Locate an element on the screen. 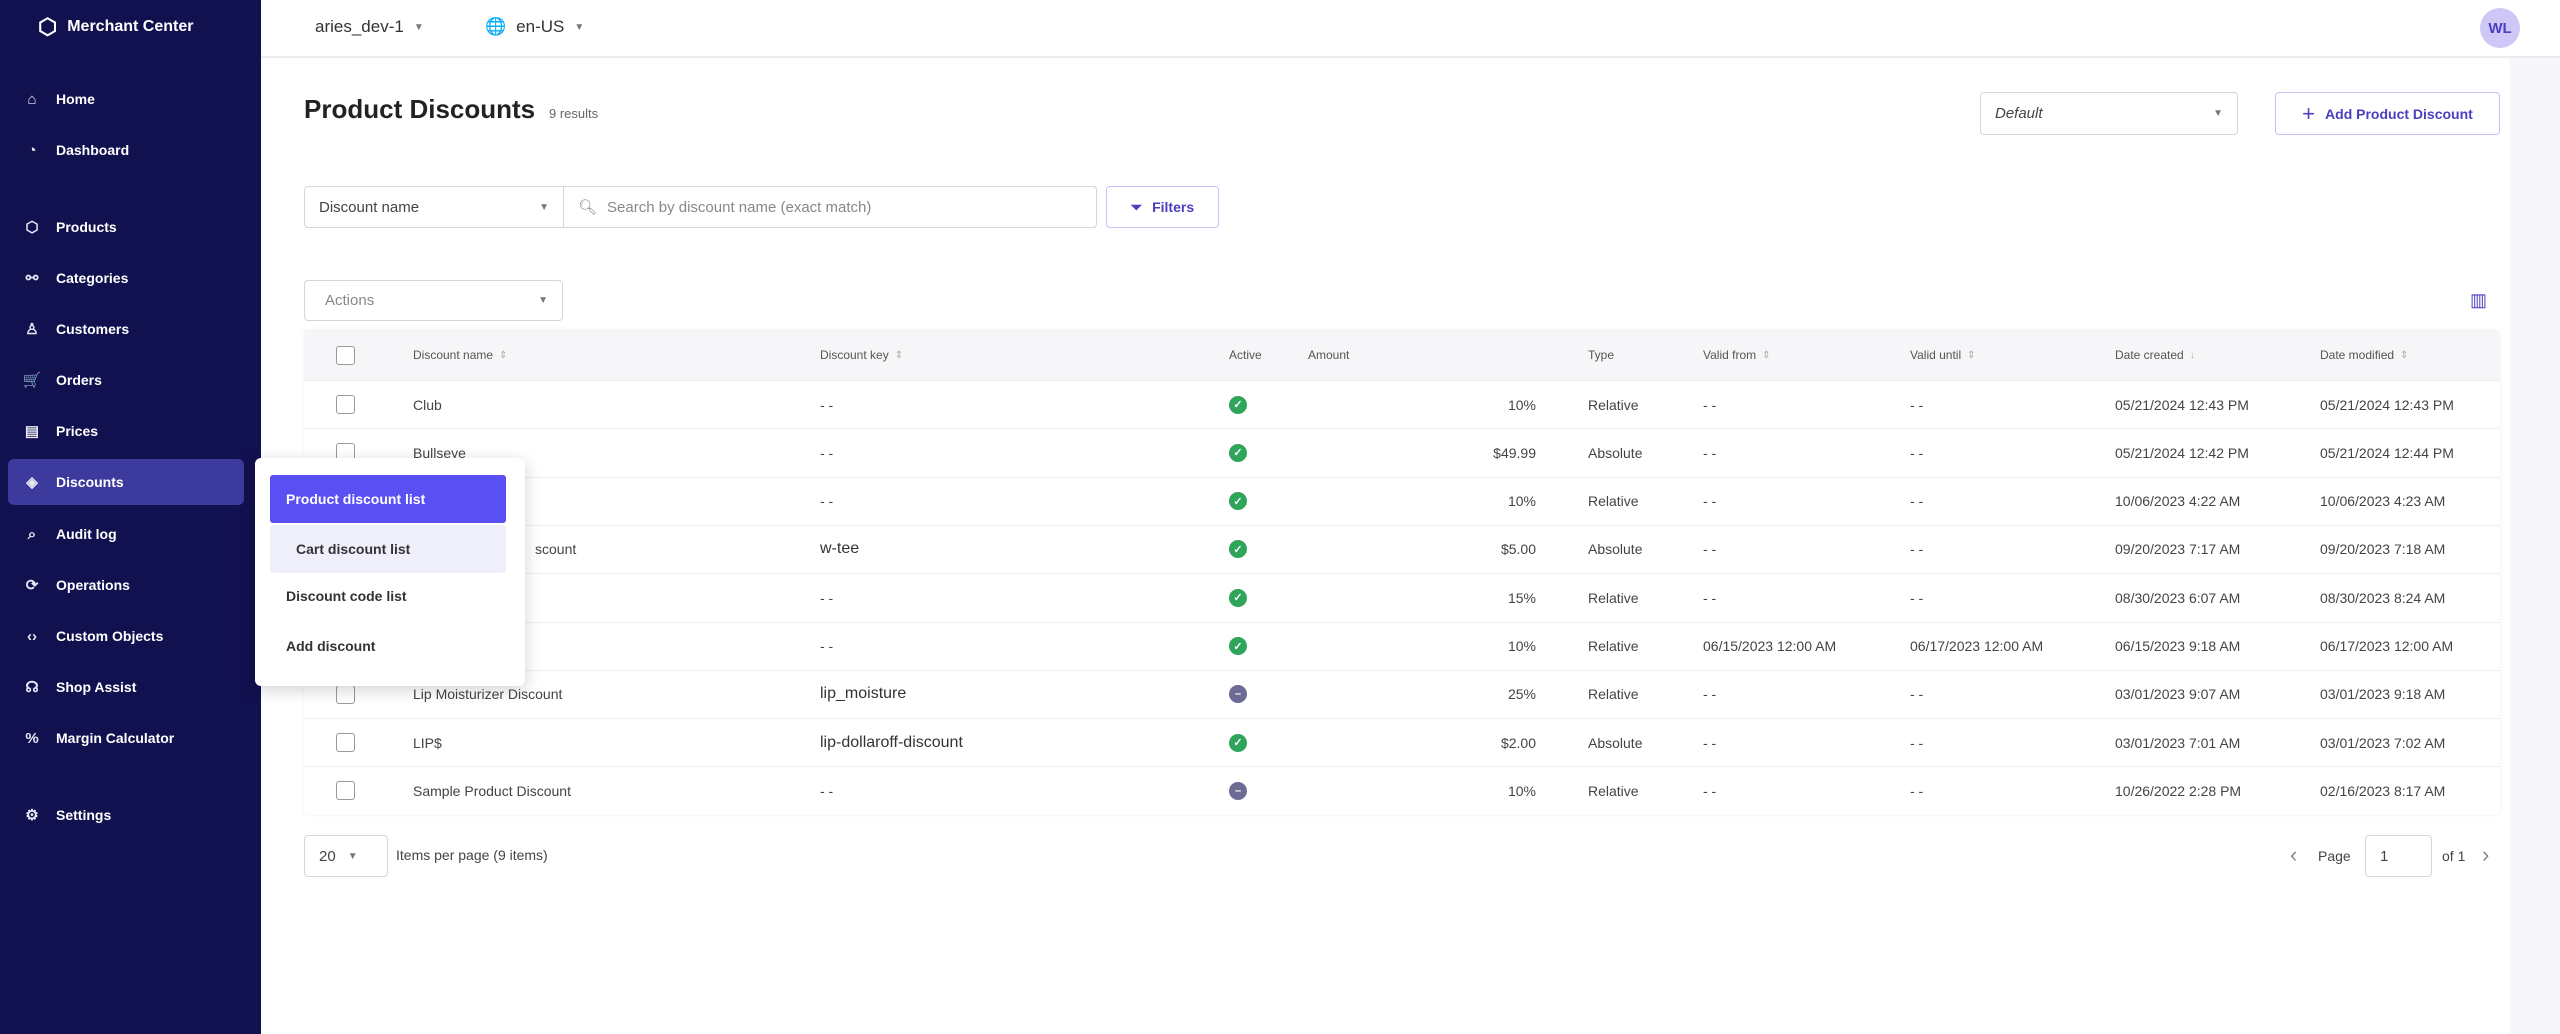 Image resolution: width=2560 pixels, height=1034 pixels. sidebar-item-prices: ▤ Prices is located at coordinates (126, 431).